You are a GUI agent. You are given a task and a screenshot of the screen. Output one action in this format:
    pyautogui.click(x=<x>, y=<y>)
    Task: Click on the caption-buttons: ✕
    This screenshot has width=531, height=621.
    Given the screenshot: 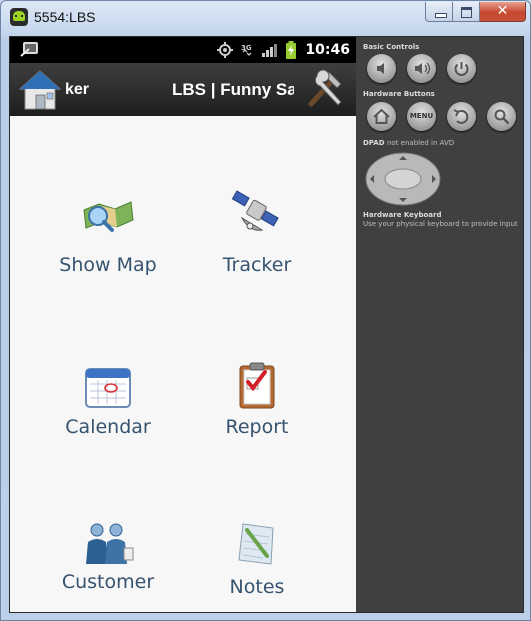 What is the action you would take?
    pyautogui.click(x=475, y=12)
    